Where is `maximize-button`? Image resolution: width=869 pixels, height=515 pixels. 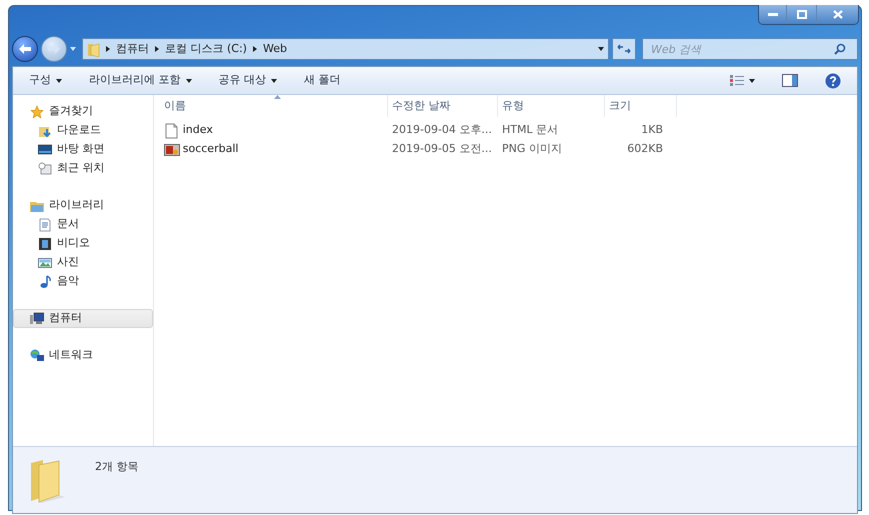 maximize-button is located at coordinates (801, 14).